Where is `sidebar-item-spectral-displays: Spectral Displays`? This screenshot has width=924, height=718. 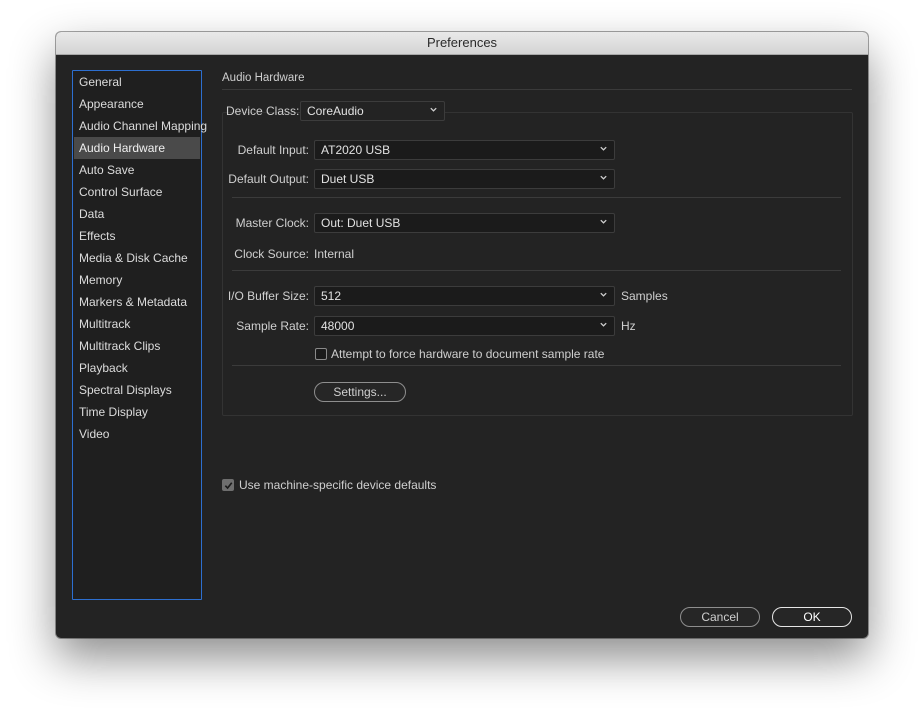 sidebar-item-spectral-displays: Spectral Displays is located at coordinates (137, 390).